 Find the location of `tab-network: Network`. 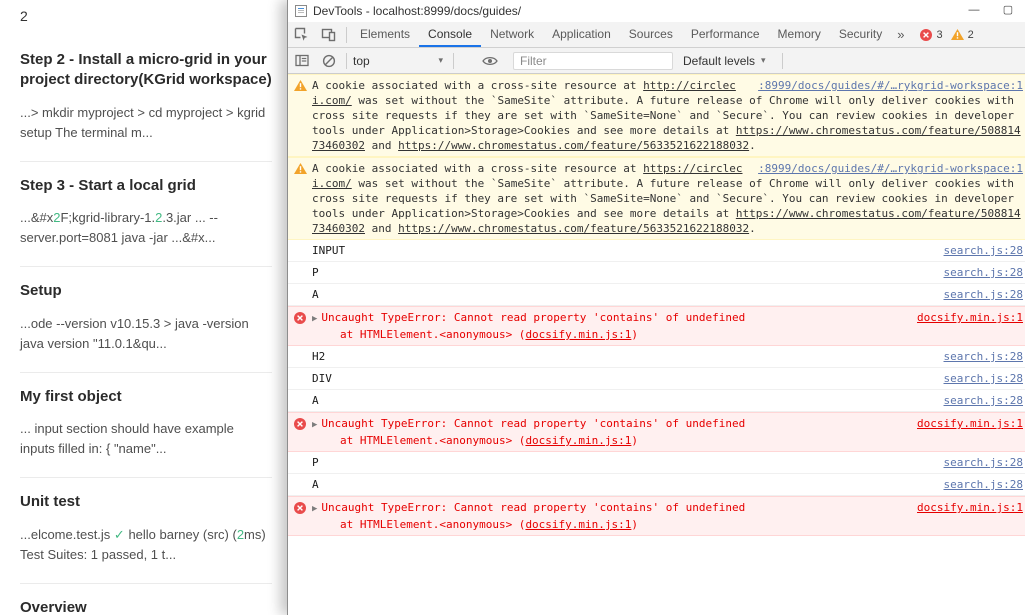

tab-network: Network is located at coordinates (512, 34).